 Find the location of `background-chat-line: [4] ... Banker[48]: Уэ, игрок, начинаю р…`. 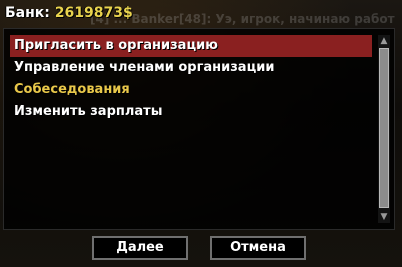

background-chat-line: [4] ... Banker[48]: Уэ, игрок, начинаю р… is located at coordinates (242, 19).